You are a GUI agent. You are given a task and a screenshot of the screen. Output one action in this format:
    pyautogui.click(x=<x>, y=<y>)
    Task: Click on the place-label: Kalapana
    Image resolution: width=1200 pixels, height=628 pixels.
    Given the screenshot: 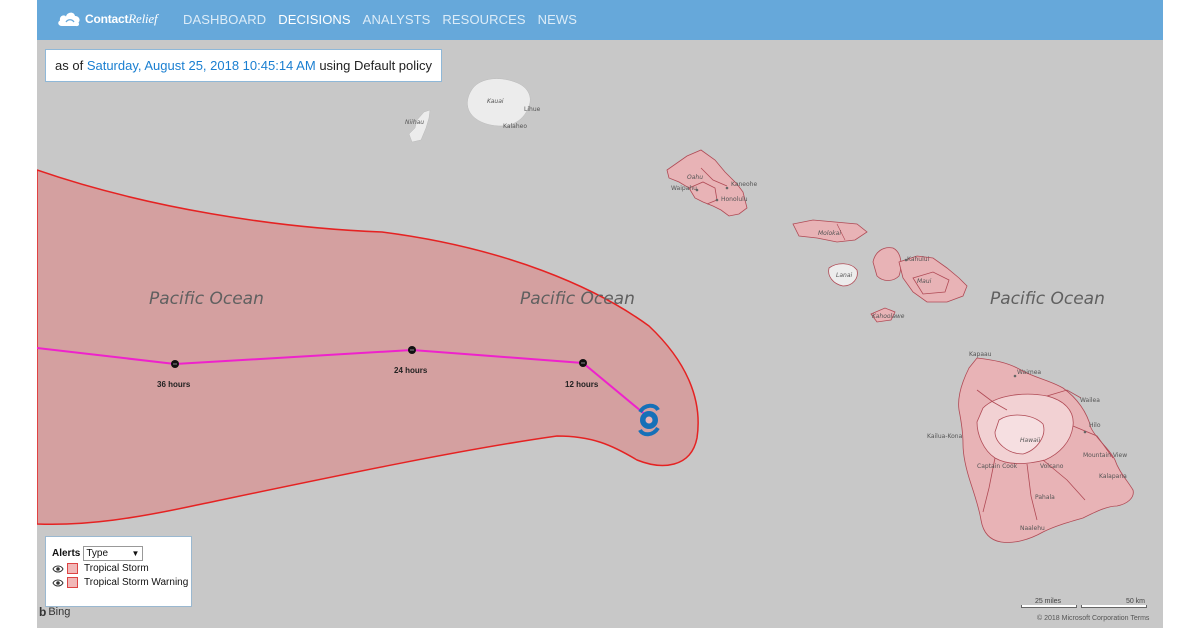 What is the action you would take?
    pyautogui.click(x=1113, y=476)
    